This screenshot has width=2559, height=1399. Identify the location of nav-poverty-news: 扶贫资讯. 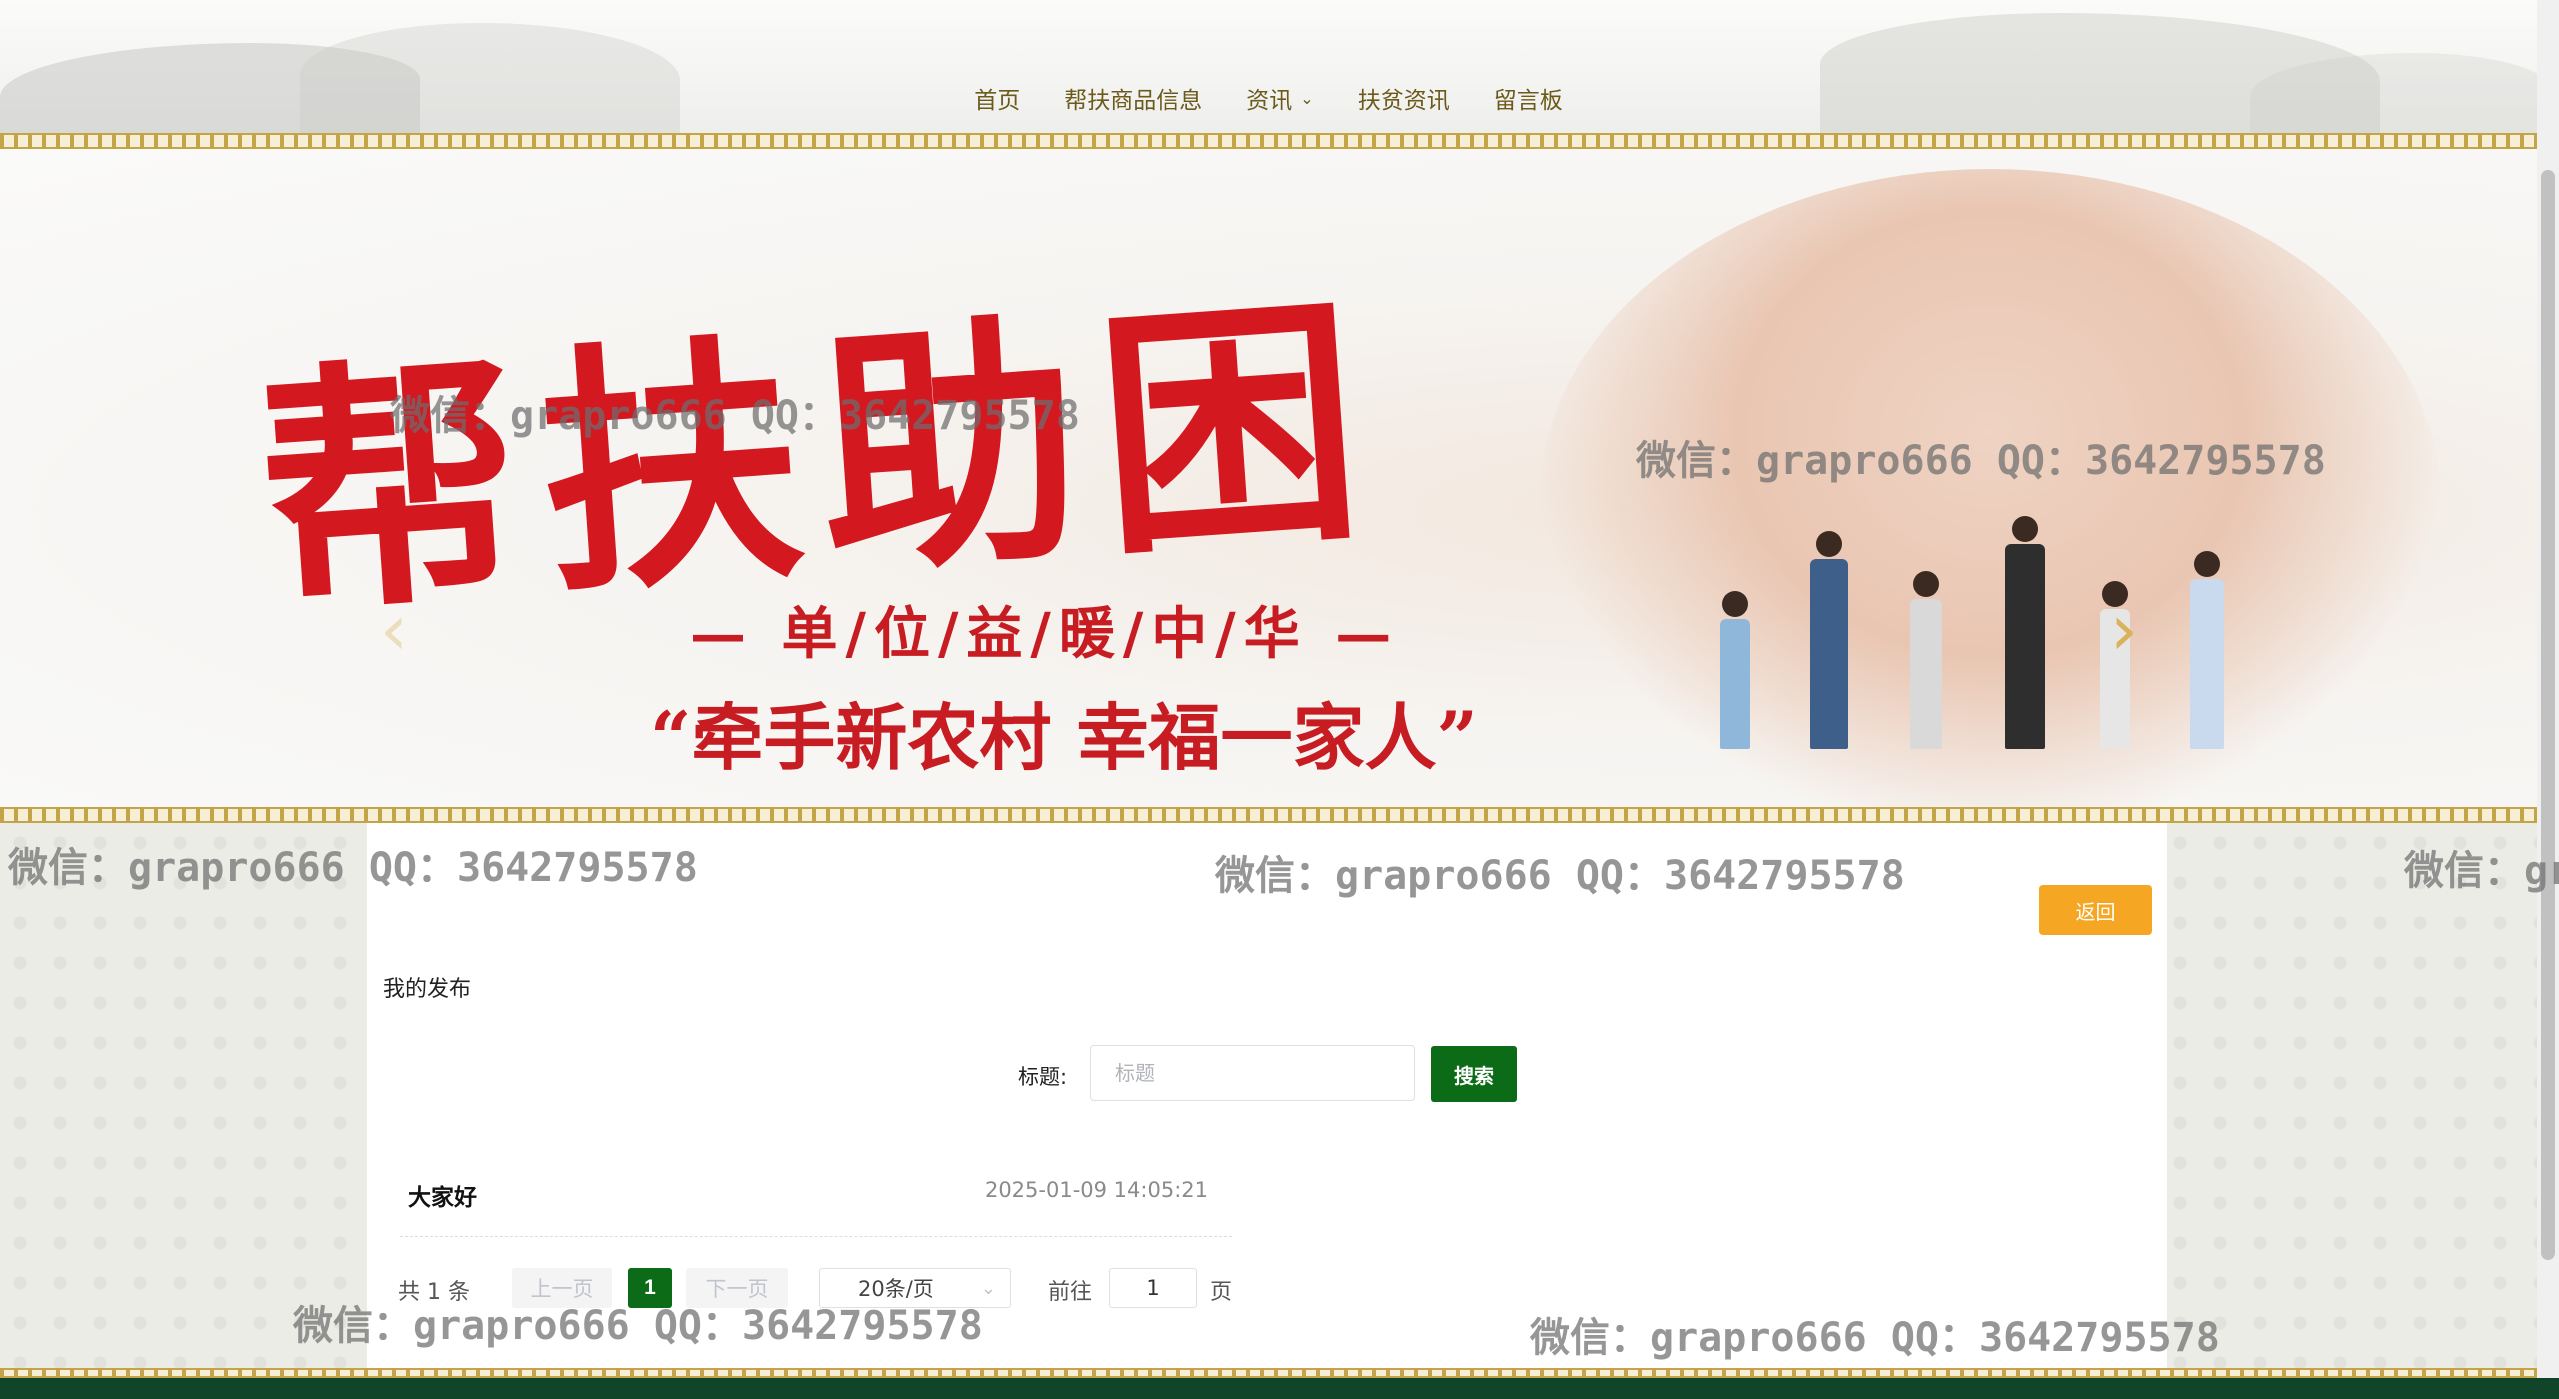
(1404, 98).